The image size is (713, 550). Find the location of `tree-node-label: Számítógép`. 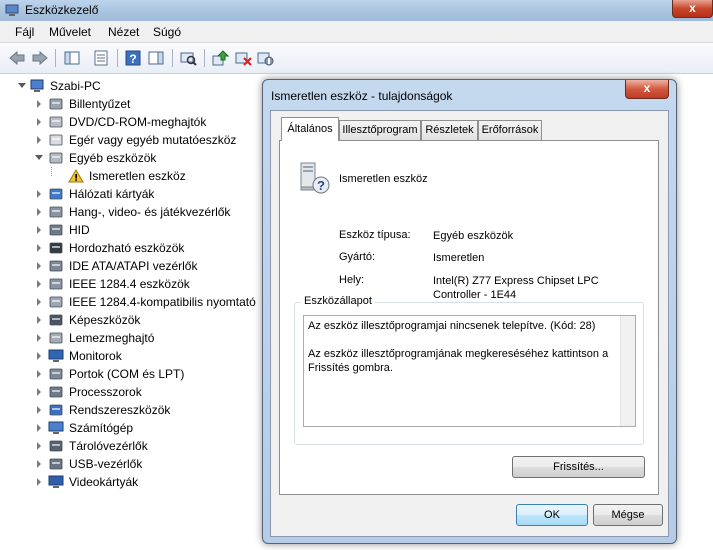

tree-node-label: Számítógép is located at coordinates (101, 428).